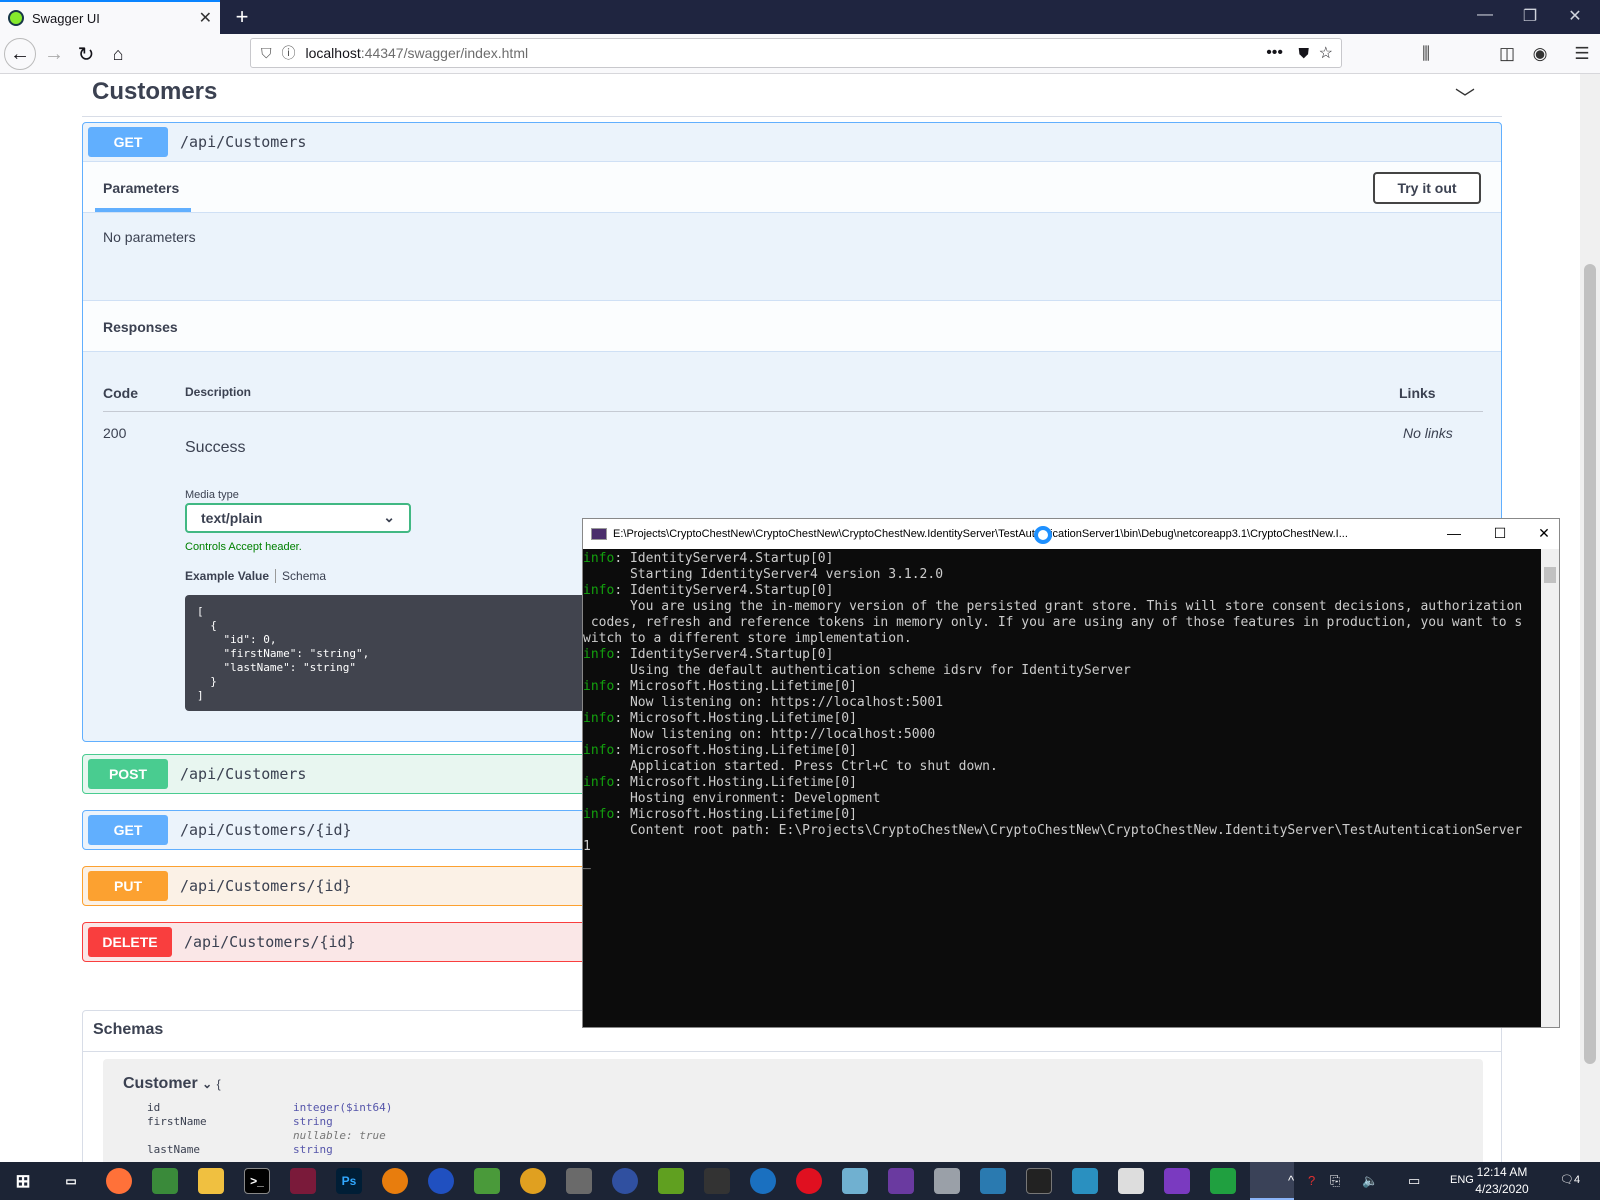 This screenshot has width=1600, height=1200. What do you see at coordinates (1544, 533) in the screenshot?
I see `close-icon: ✕` at bounding box center [1544, 533].